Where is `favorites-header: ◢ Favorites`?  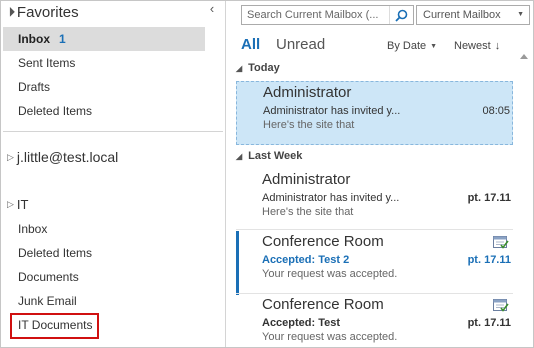 favorites-header: ◢ Favorites is located at coordinates (41, 12).